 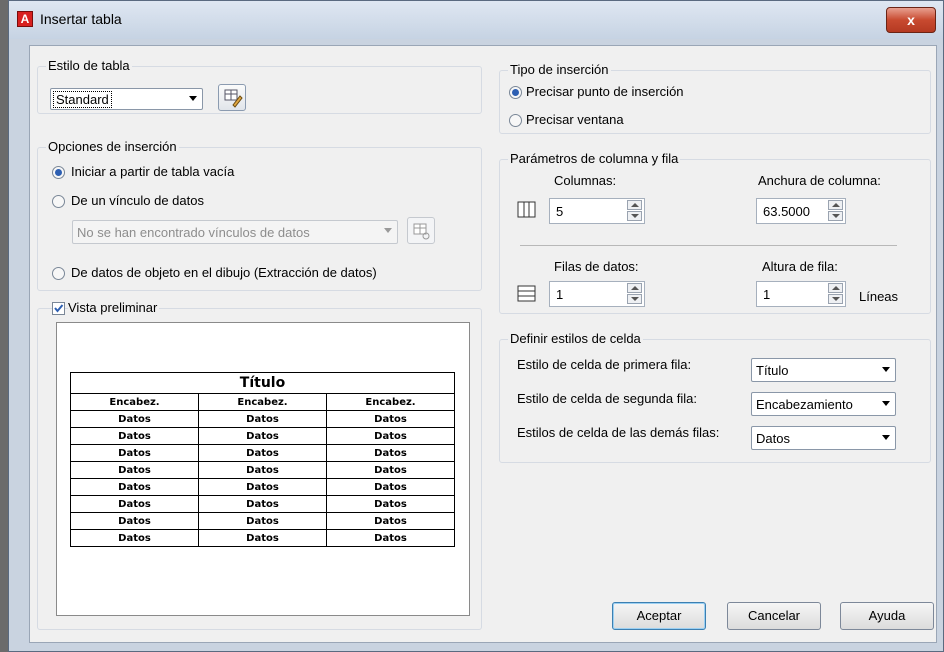 I want to click on data-link-icon, so click(x=421, y=231).